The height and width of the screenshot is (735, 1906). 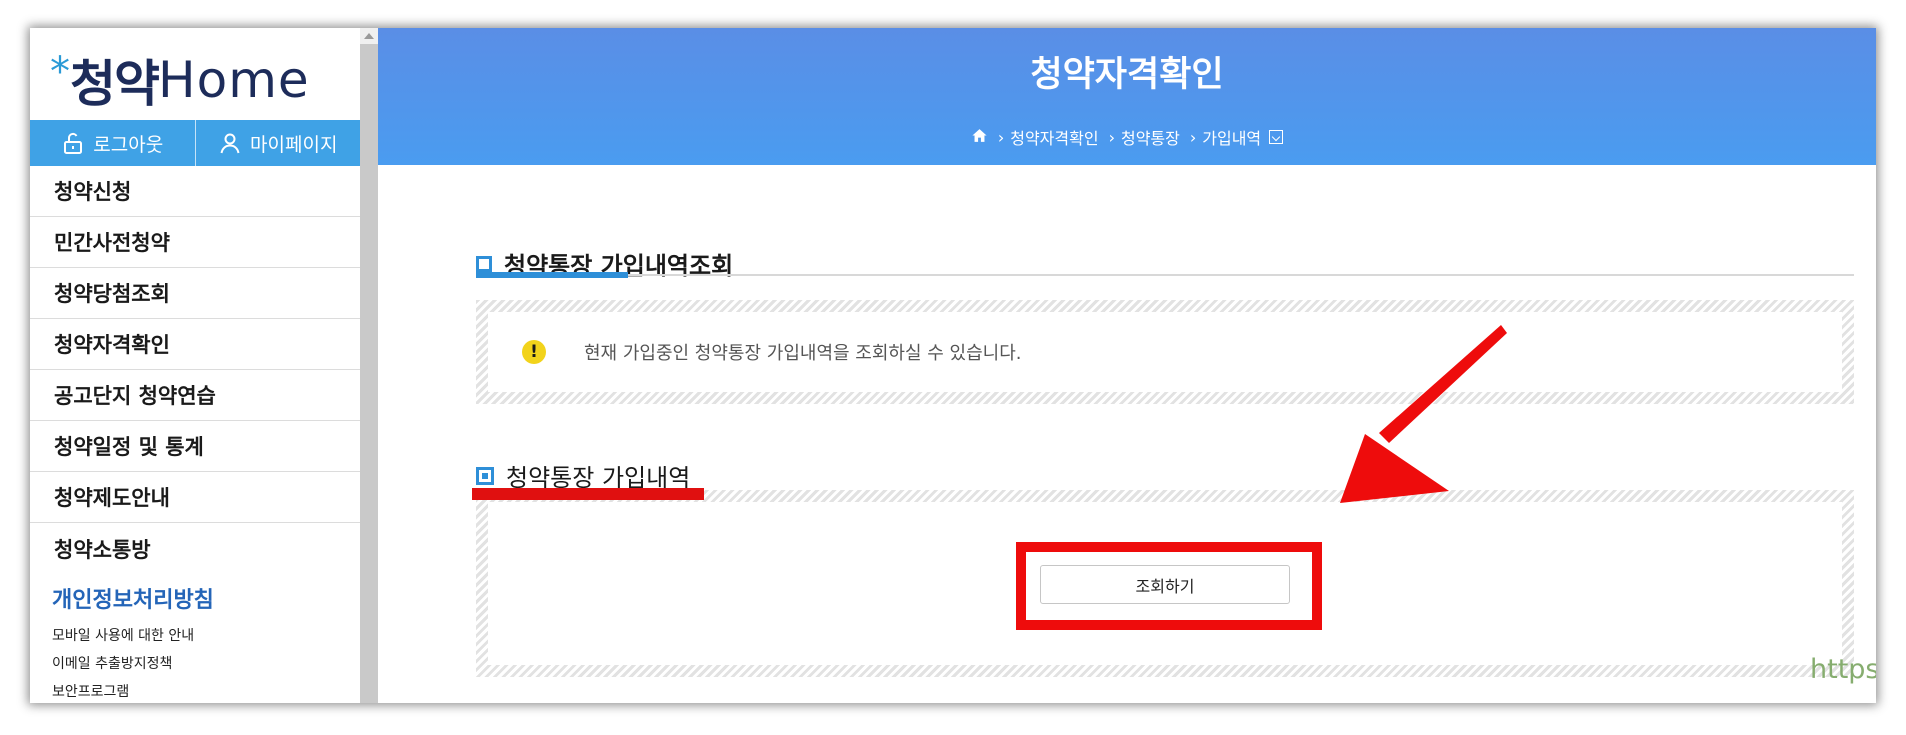 What do you see at coordinates (803, 353) in the screenshot?
I see `notice-text: 현재 가입중인 청약통장 가입내역을 조회하실 수 있습니다.` at bounding box center [803, 353].